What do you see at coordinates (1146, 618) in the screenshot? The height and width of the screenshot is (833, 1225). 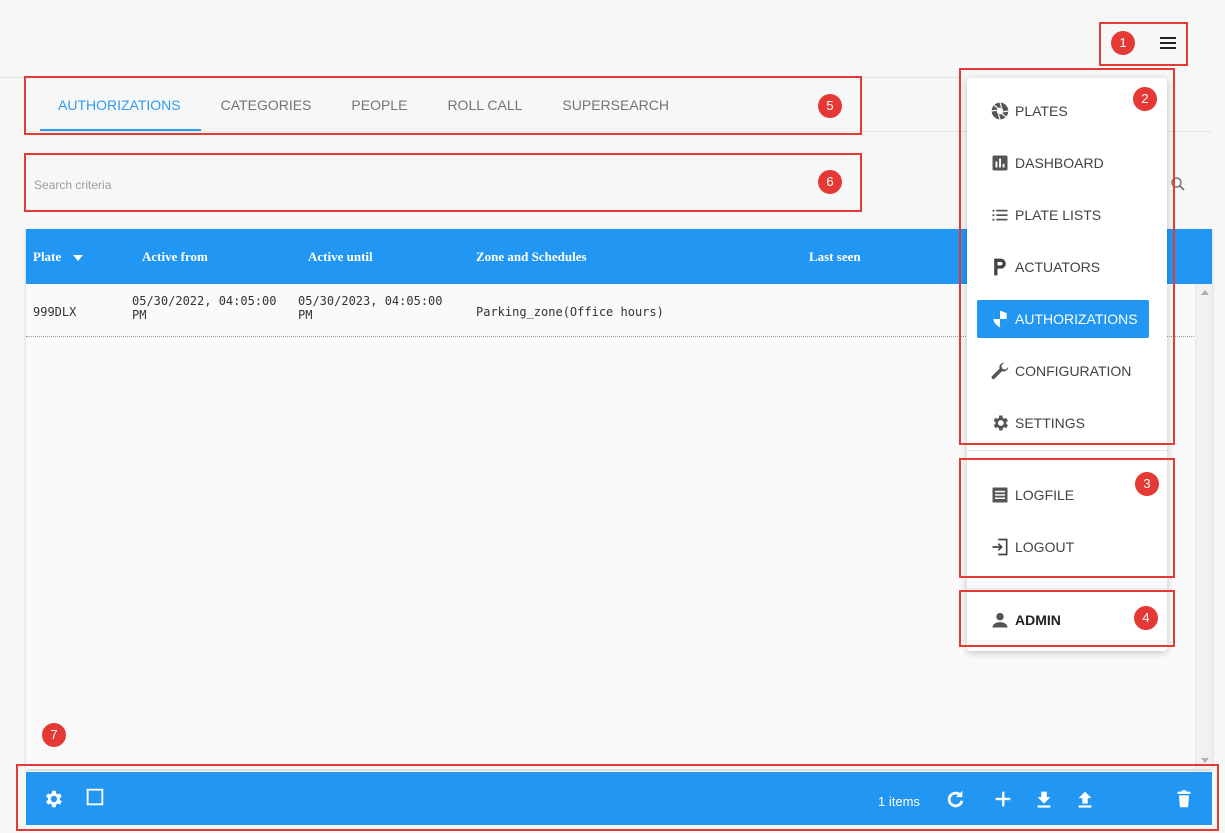 I see `annotation-badge-4: 4` at bounding box center [1146, 618].